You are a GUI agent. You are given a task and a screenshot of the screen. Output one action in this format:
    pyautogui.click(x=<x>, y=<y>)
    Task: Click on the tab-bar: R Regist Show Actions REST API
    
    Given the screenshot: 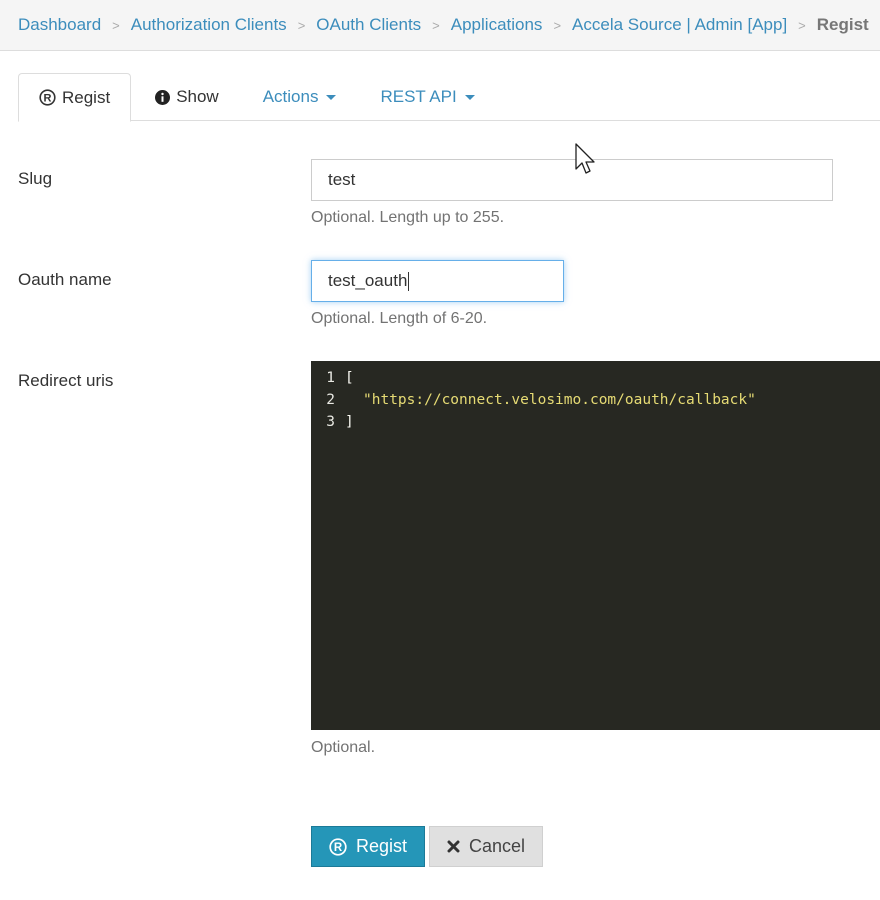 What is the action you would take?
    pyautogui.click(x=449, y=97)
    